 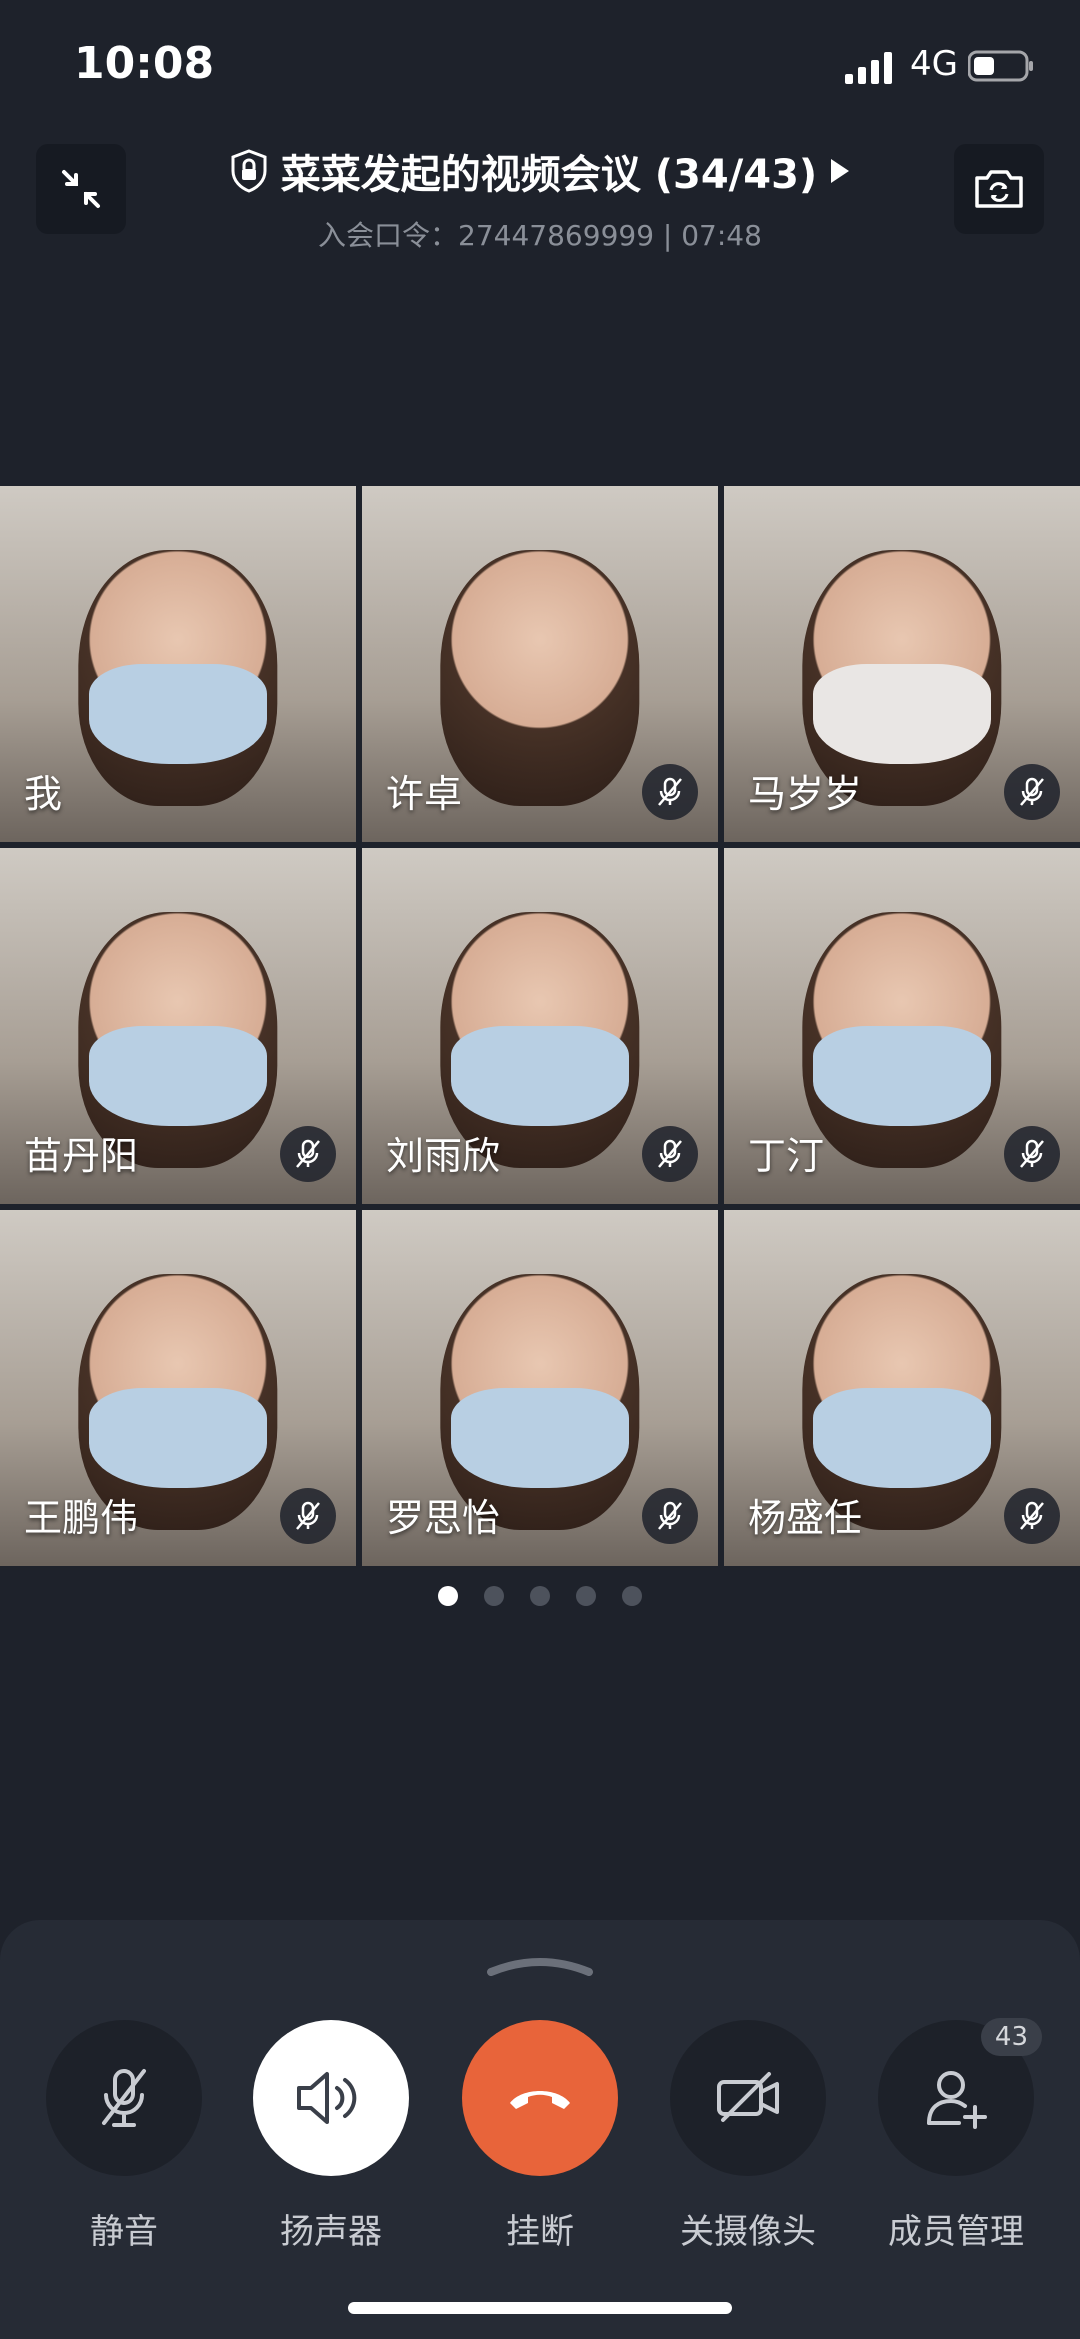 I want to click on page-indicator, so click(x=540, y=1596).